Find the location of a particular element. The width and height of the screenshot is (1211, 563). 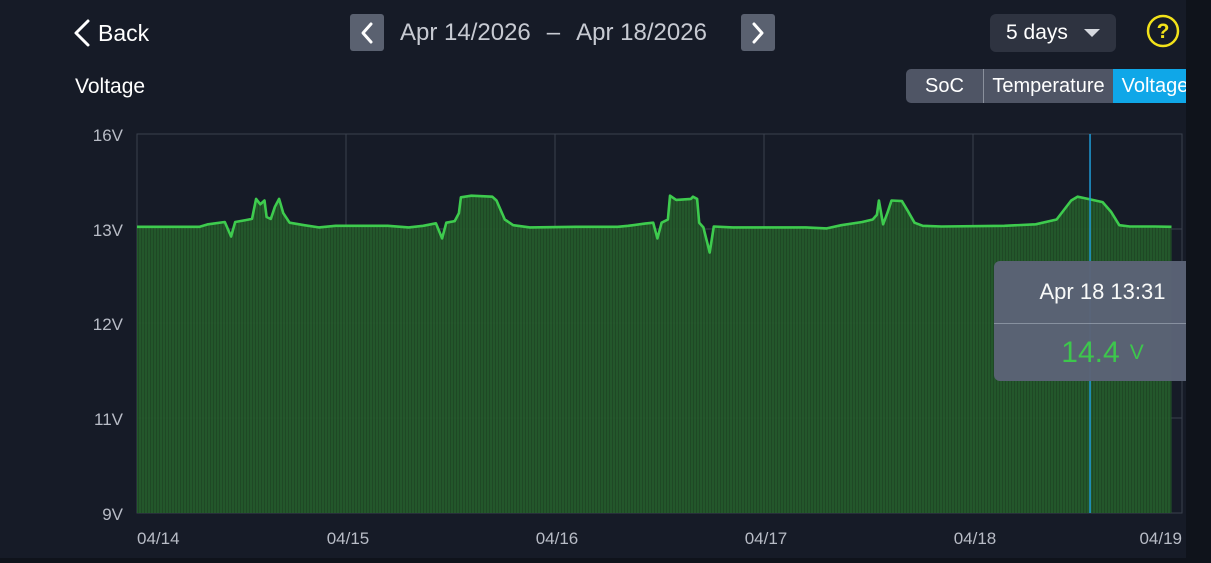

tooltip-unit: V is located at coordinates (1136, 352).